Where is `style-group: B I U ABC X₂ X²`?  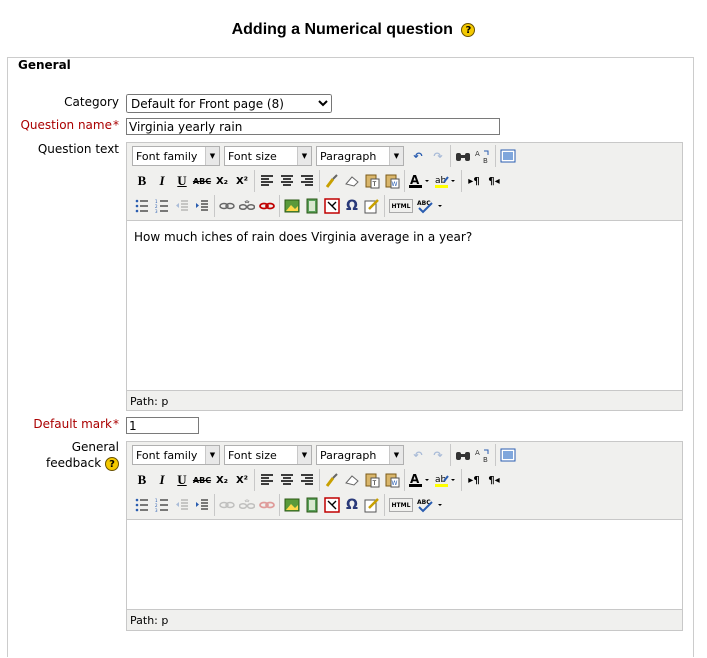 style-group: B I U ABC X₂ X² is located at coordinates (193, 480).